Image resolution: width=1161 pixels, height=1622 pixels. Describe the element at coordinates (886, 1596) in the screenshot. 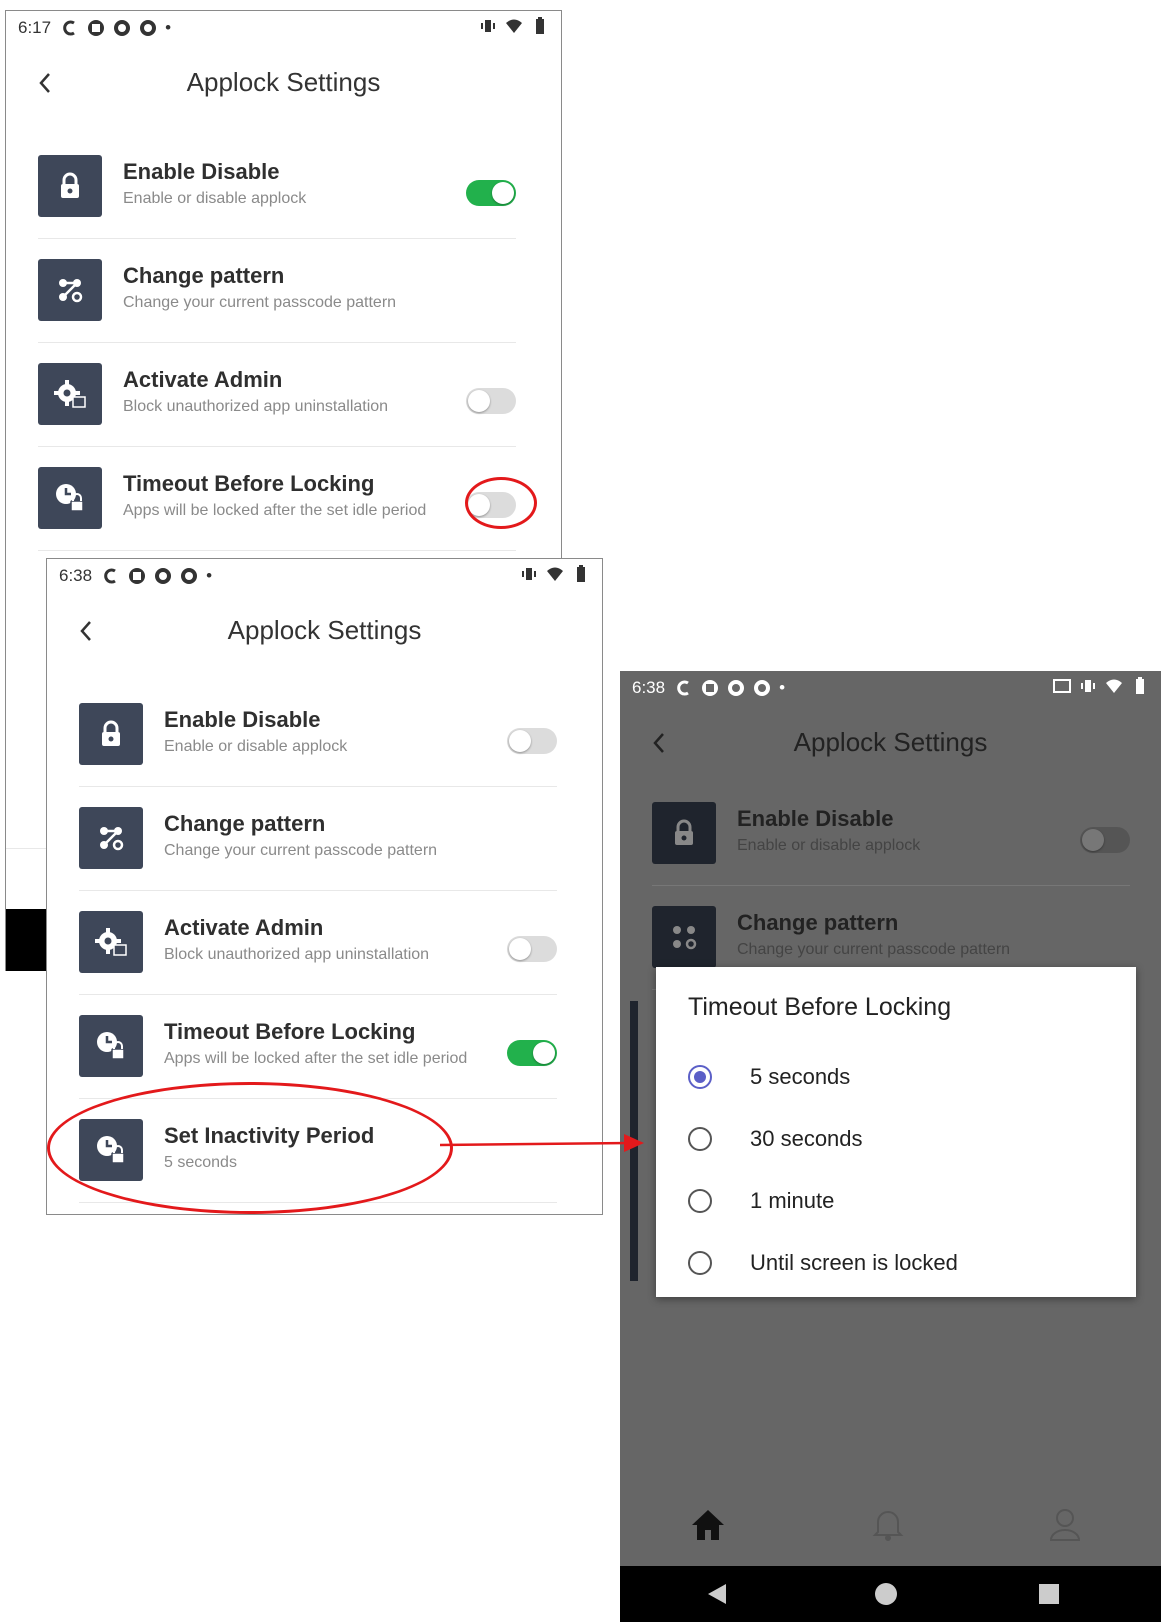

I see `nav-home-button` at that location.